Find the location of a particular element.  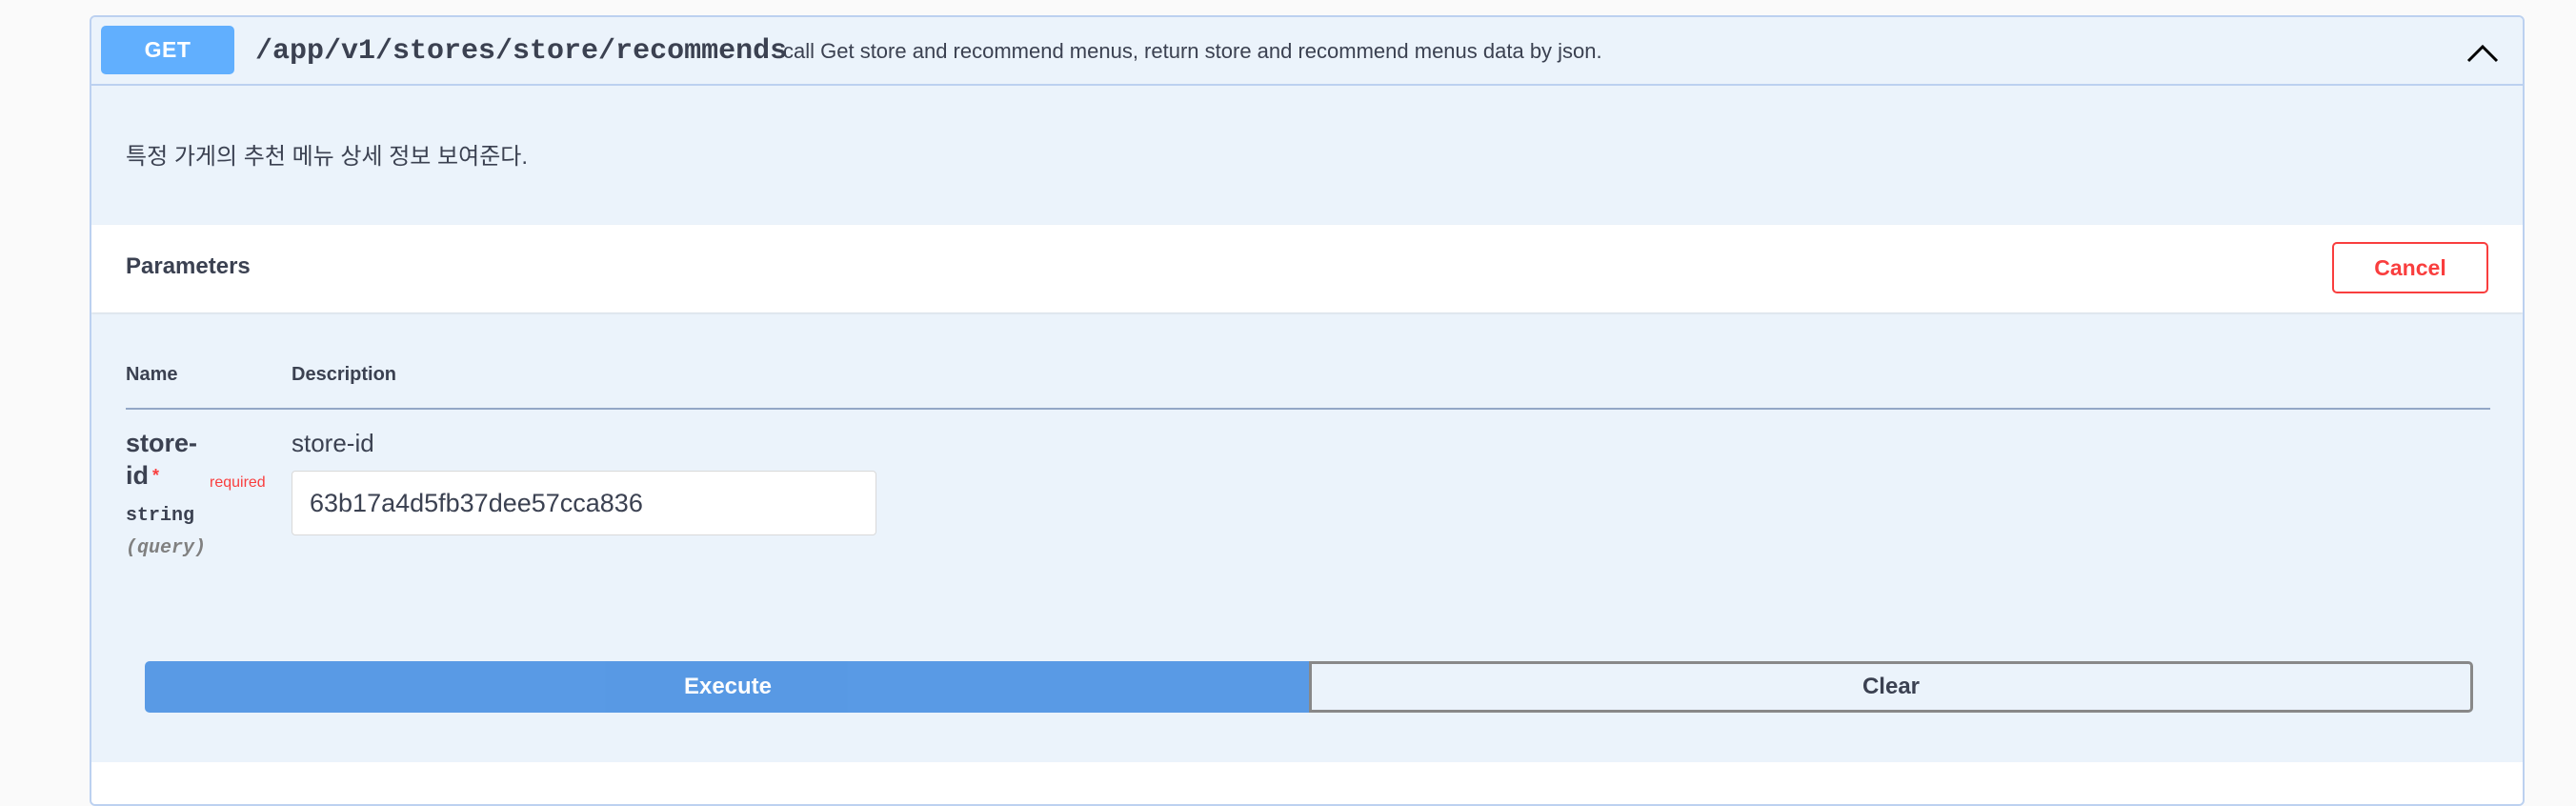

chevron-up-icon is located at coordinates (2482, 52).